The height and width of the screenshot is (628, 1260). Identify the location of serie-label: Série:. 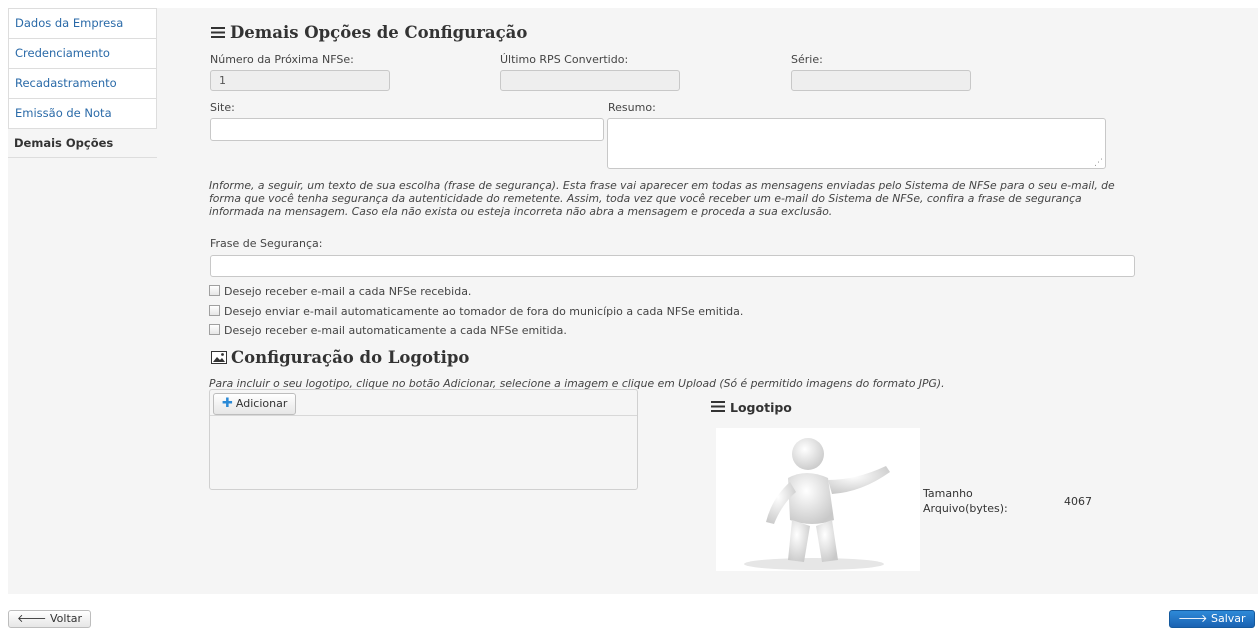
(807, 59).